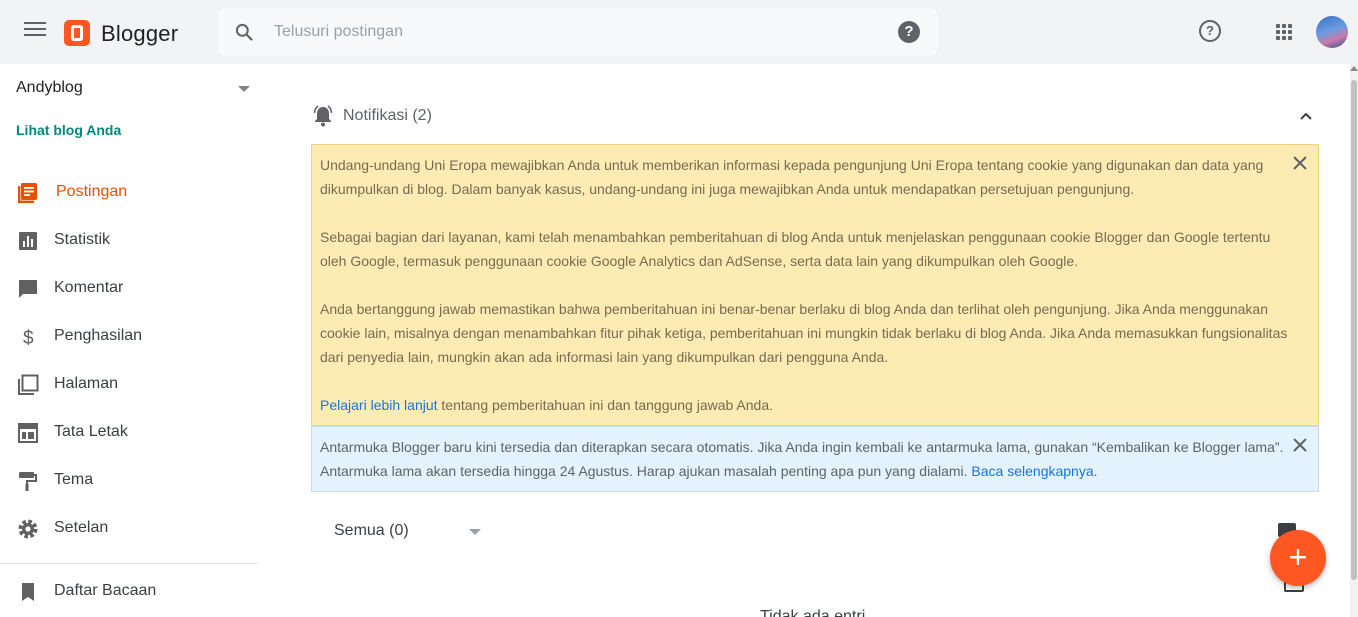 The height and width of the screenshot is (617, 1358). What do you see at coordinates (1354, 330) in the screenshot?
I see `scrollbar-thumb` at bounding box center [1354, 330].